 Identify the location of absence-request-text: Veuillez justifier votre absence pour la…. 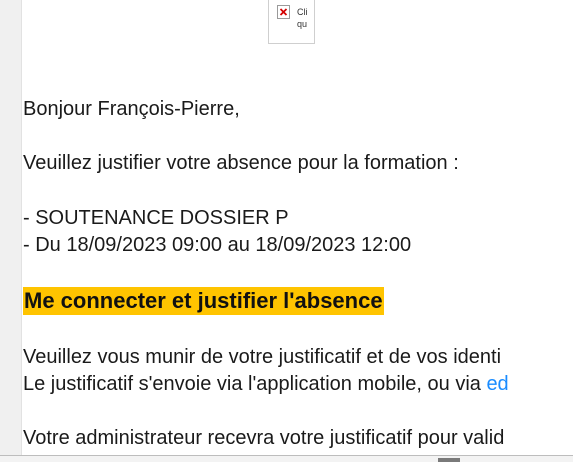
(241, 163).